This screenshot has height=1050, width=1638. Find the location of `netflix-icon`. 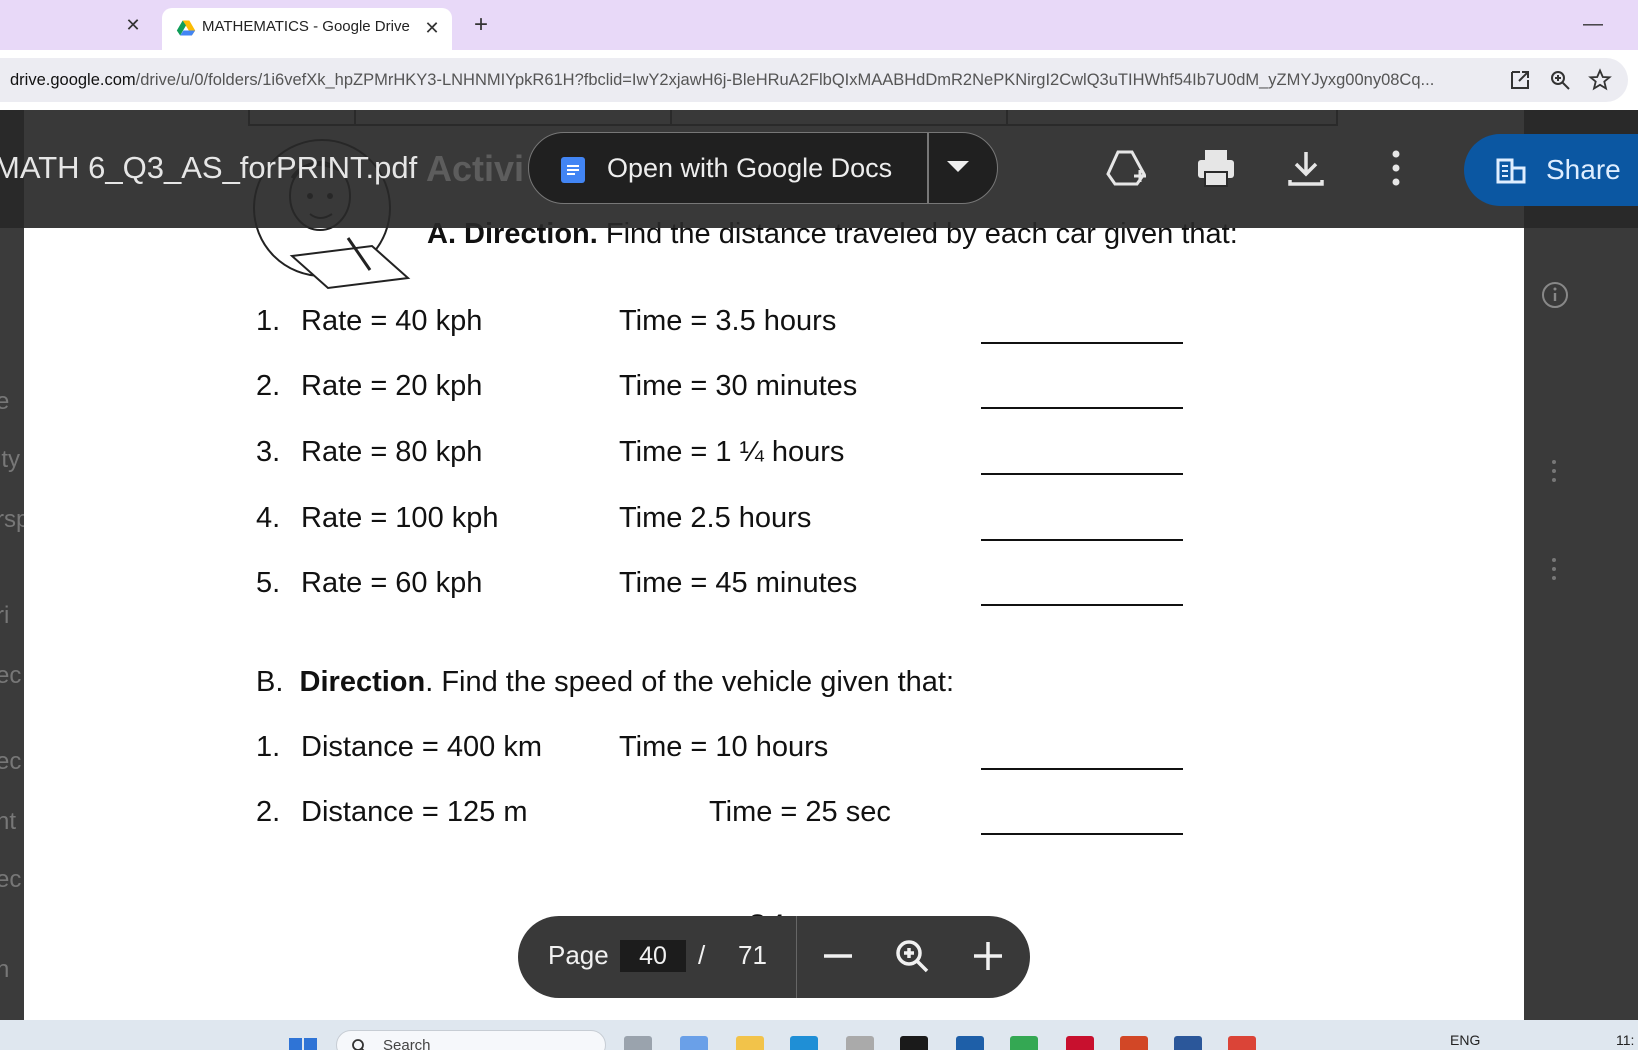

netflix-icon is located at coordinates (1080, 1043).